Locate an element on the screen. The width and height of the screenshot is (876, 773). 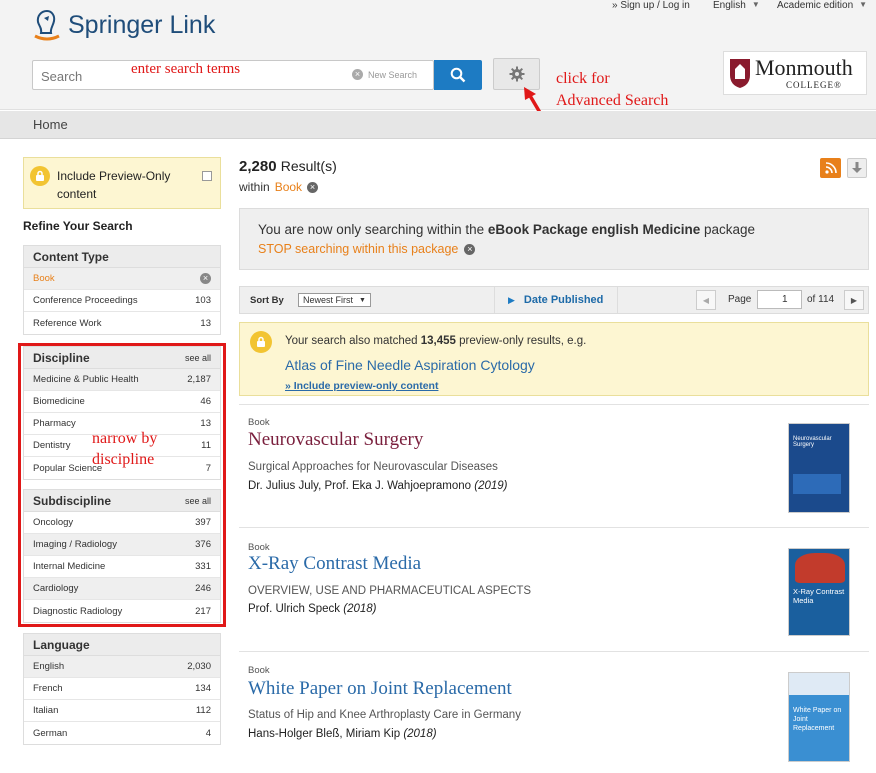
springer-logo-icon is located at coordinates (47, 25).